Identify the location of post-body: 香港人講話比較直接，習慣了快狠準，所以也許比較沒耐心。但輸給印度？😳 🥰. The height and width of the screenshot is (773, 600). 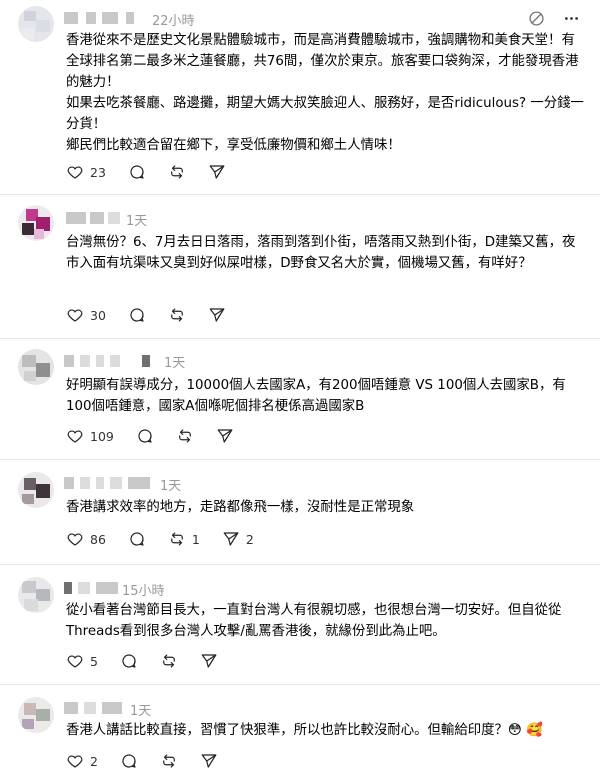
(304, 730).